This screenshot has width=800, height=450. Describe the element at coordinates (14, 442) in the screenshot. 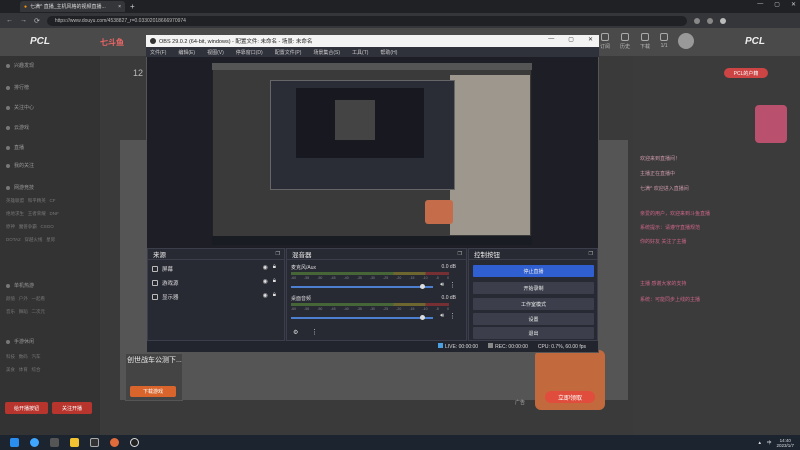

I see `start-icon` at that location.